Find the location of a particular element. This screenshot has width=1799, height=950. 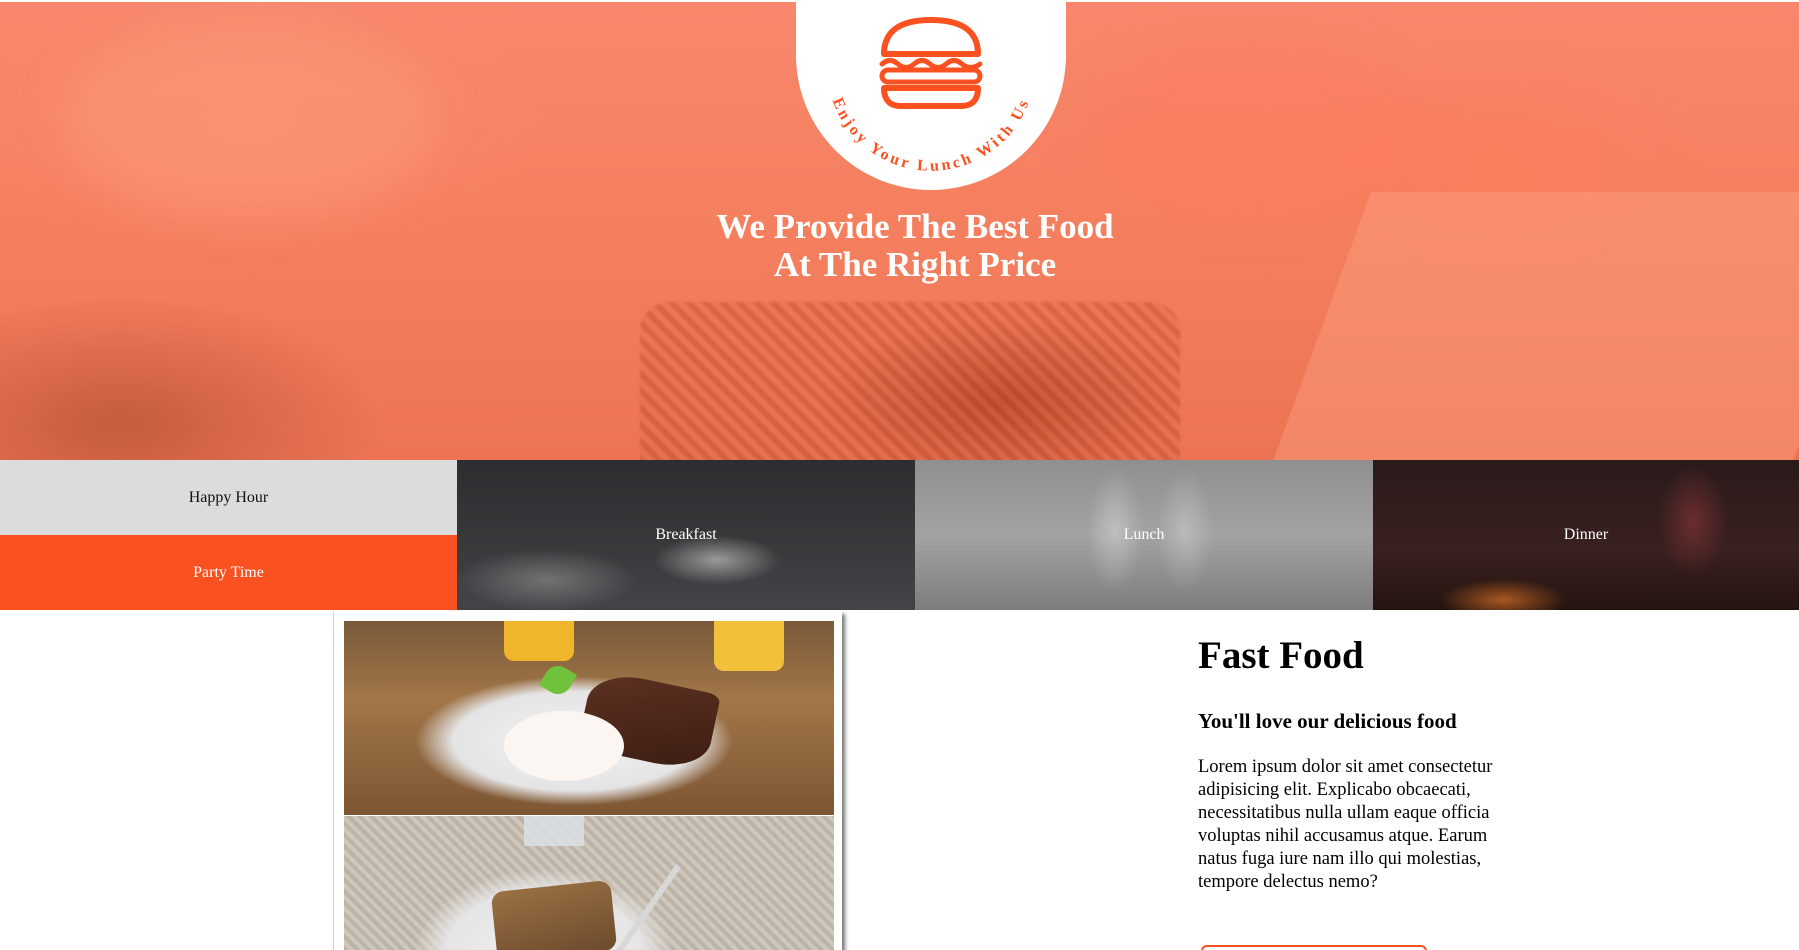

burger-logo-icon: Enjoy Your Lunch With Us is located at coordinates (929, 96).